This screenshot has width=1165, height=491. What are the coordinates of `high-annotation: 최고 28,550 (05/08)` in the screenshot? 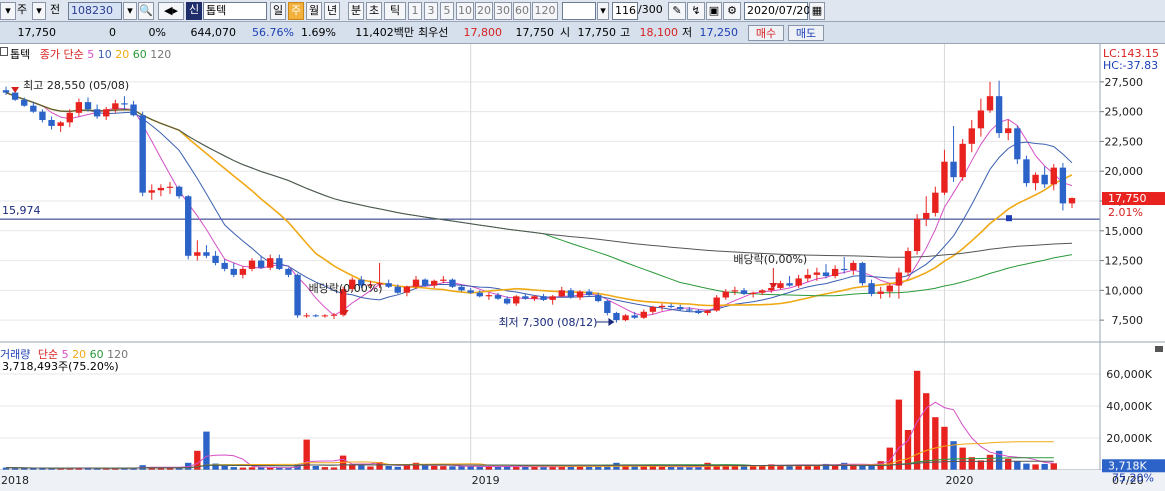 It's located at (76, 85).